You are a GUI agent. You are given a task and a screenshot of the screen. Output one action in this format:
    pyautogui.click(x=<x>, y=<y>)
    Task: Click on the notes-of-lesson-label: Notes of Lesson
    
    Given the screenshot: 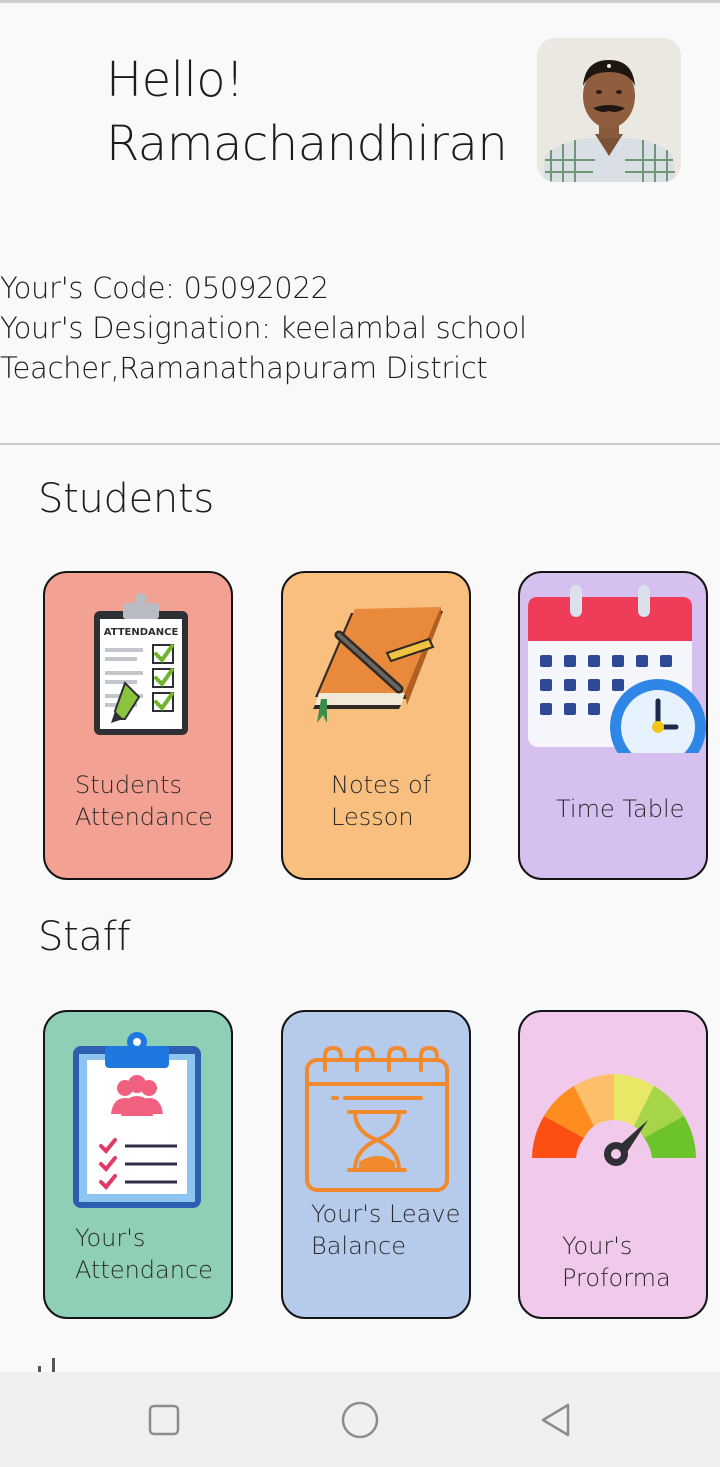 What is the action you would take?
    pyautogui.click(x=381, y=801)
    